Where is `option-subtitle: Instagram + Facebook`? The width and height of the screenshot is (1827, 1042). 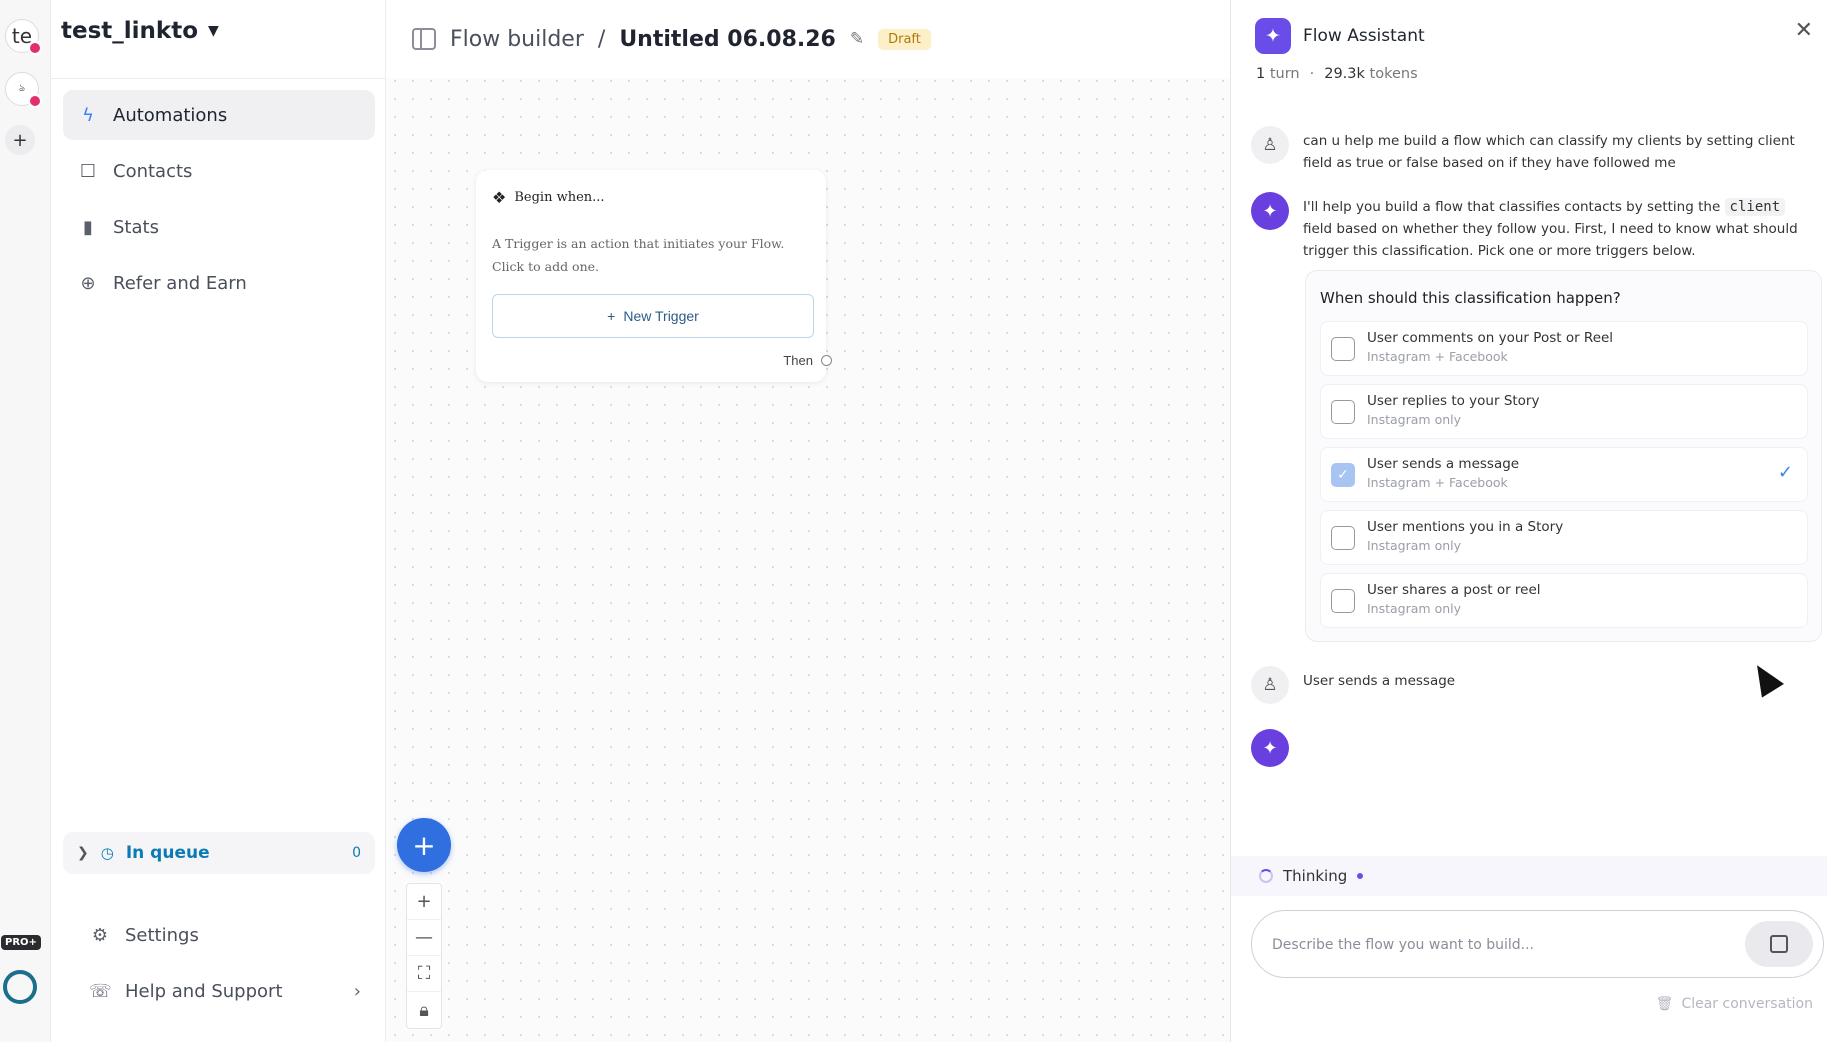
option-subtitle: Instagram + Facebook is located at coordinates (1437, 482).